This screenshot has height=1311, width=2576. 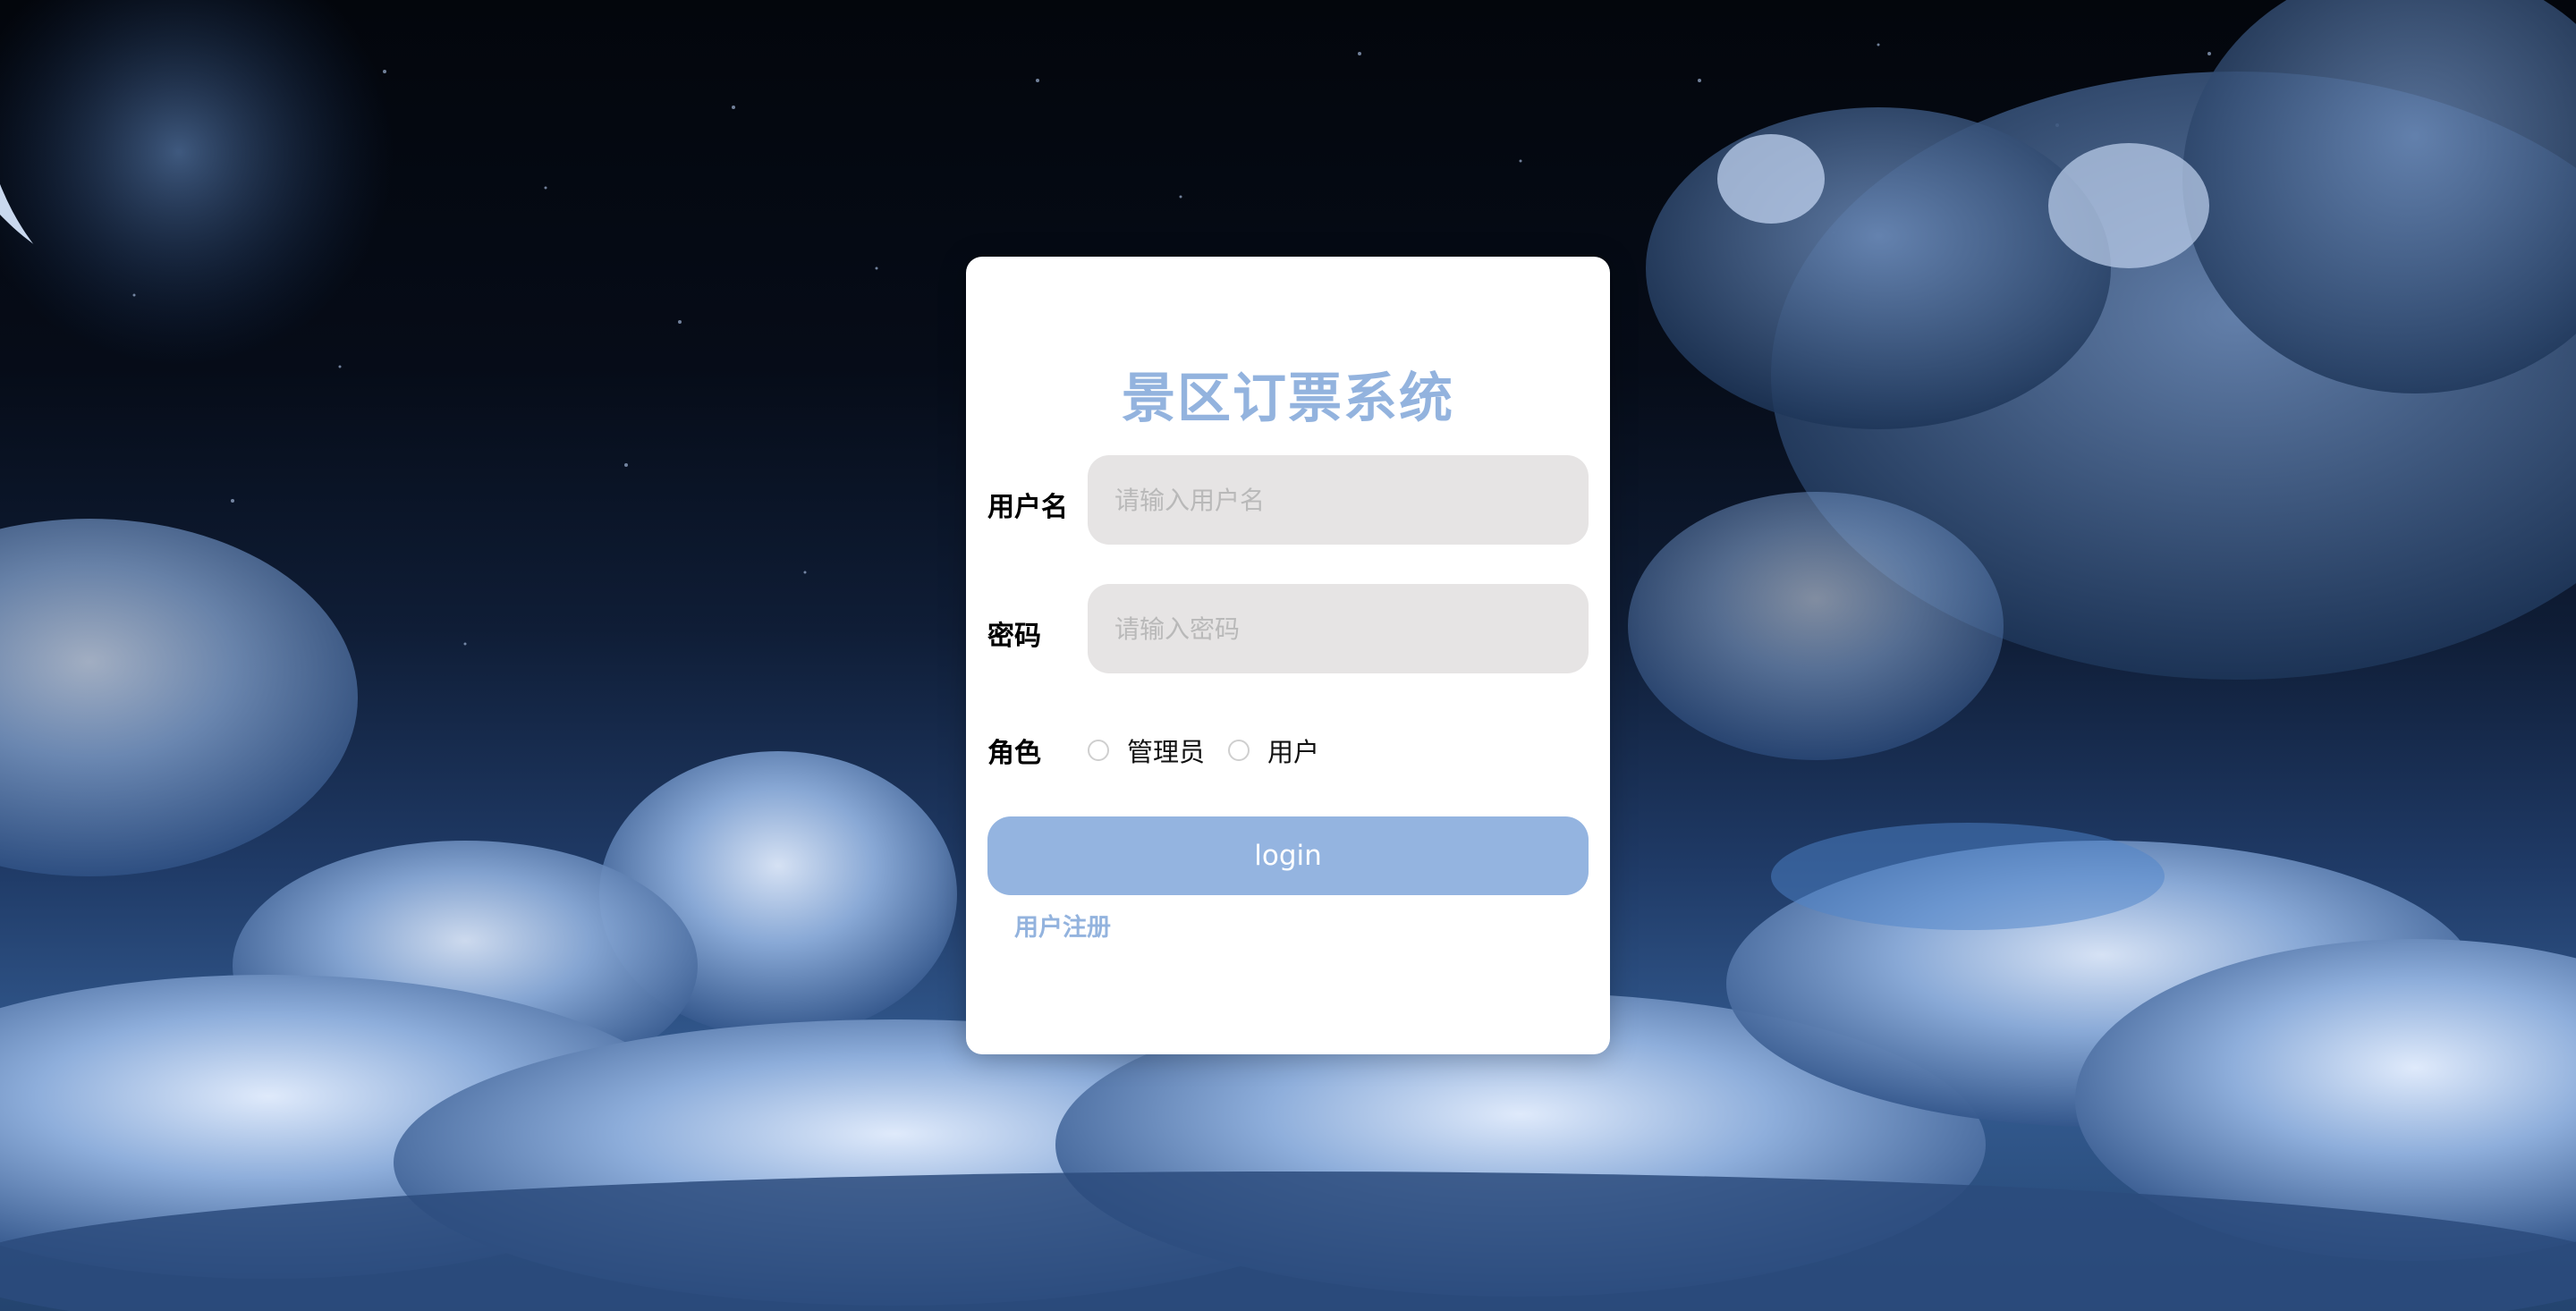 I want to click on register-link: 用户注册, so click(x=1062, y=925).